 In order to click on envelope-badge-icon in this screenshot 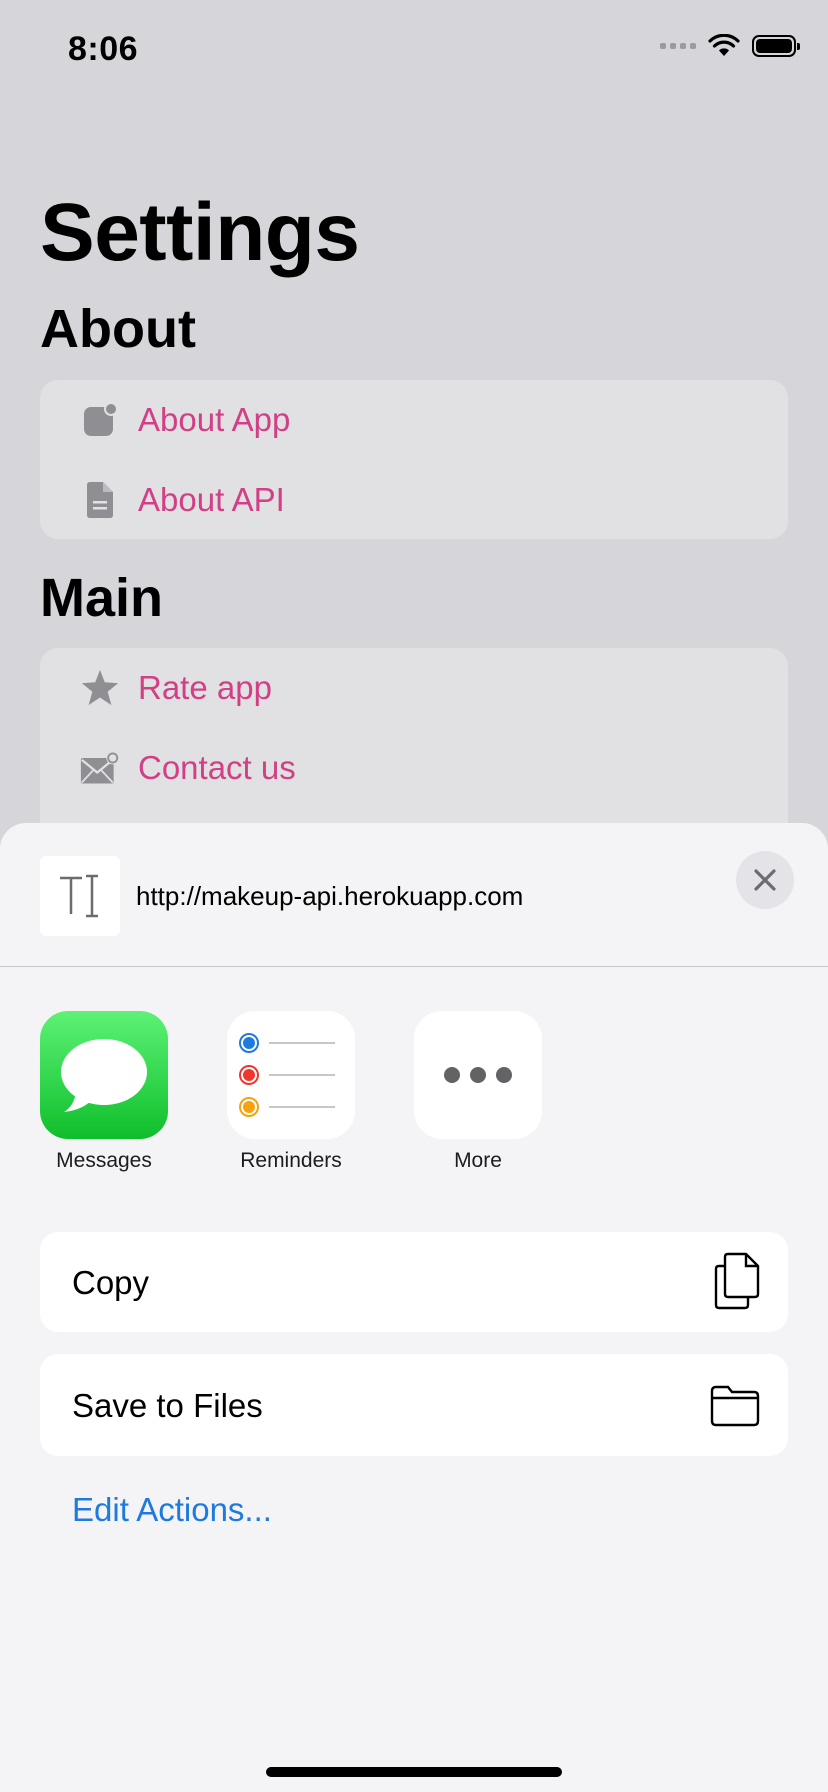, I will do `click(100, 768)`.